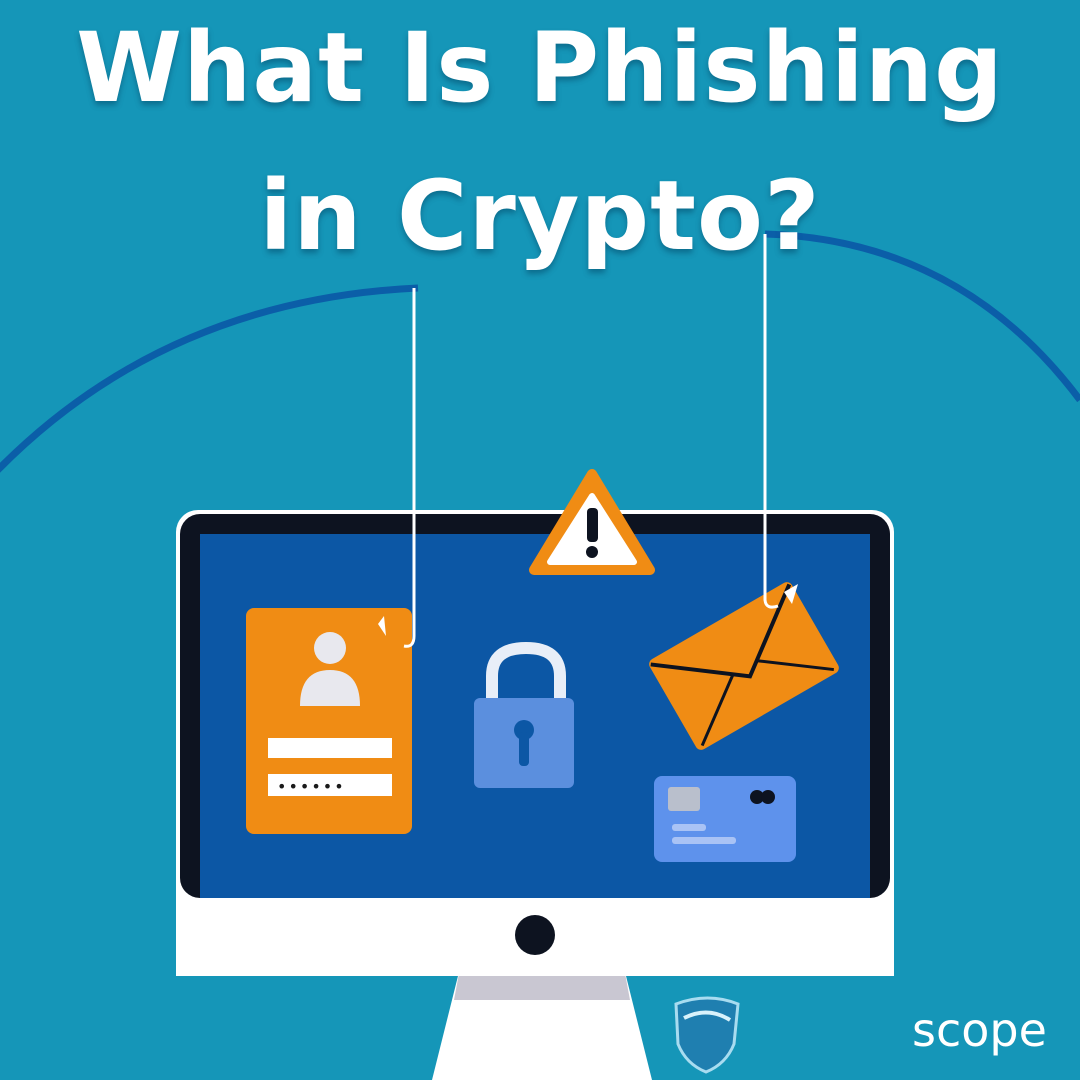  What do you see at coordinates (311, 786) in the screenshot?
I see `password-mask: ••••••` at bounding box center [311, 786].